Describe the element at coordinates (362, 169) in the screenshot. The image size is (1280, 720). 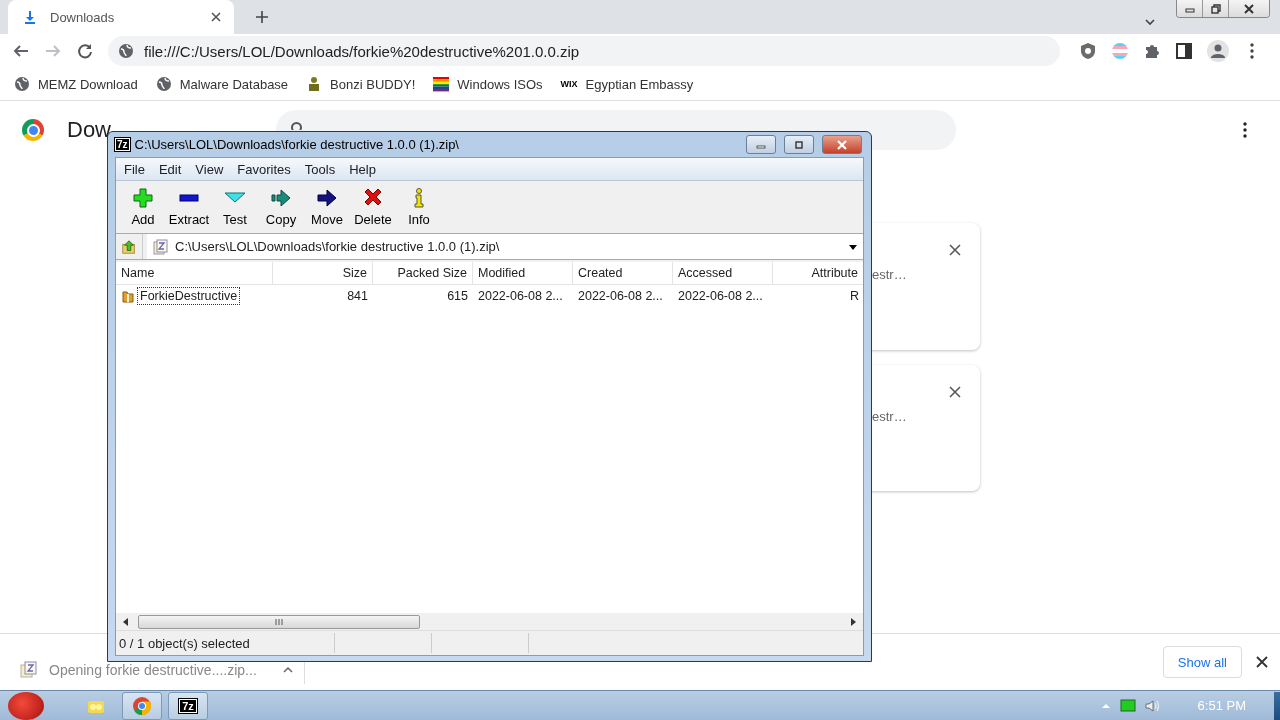
I see `menu-item: Help` at that location.